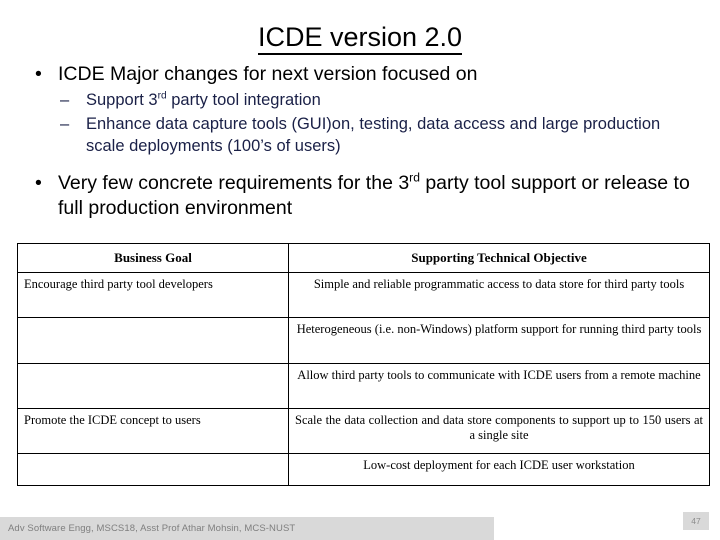 The height and width of the screenshot is (540, 720). What do you see at coordinates (153, 294) in the screenshot?
I see `table-cell-goal: Encourage third party tool developers` at bounding box center [153, 294].